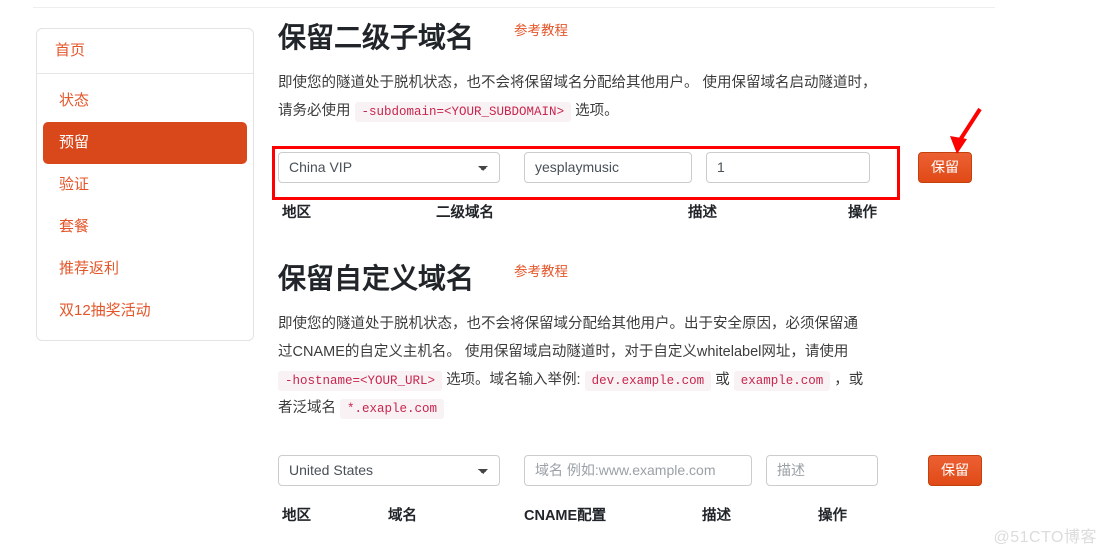 This screenshot has height=557, width=1107. I want to click on reserve-button-subdomain: 保留, so click(945, 167).